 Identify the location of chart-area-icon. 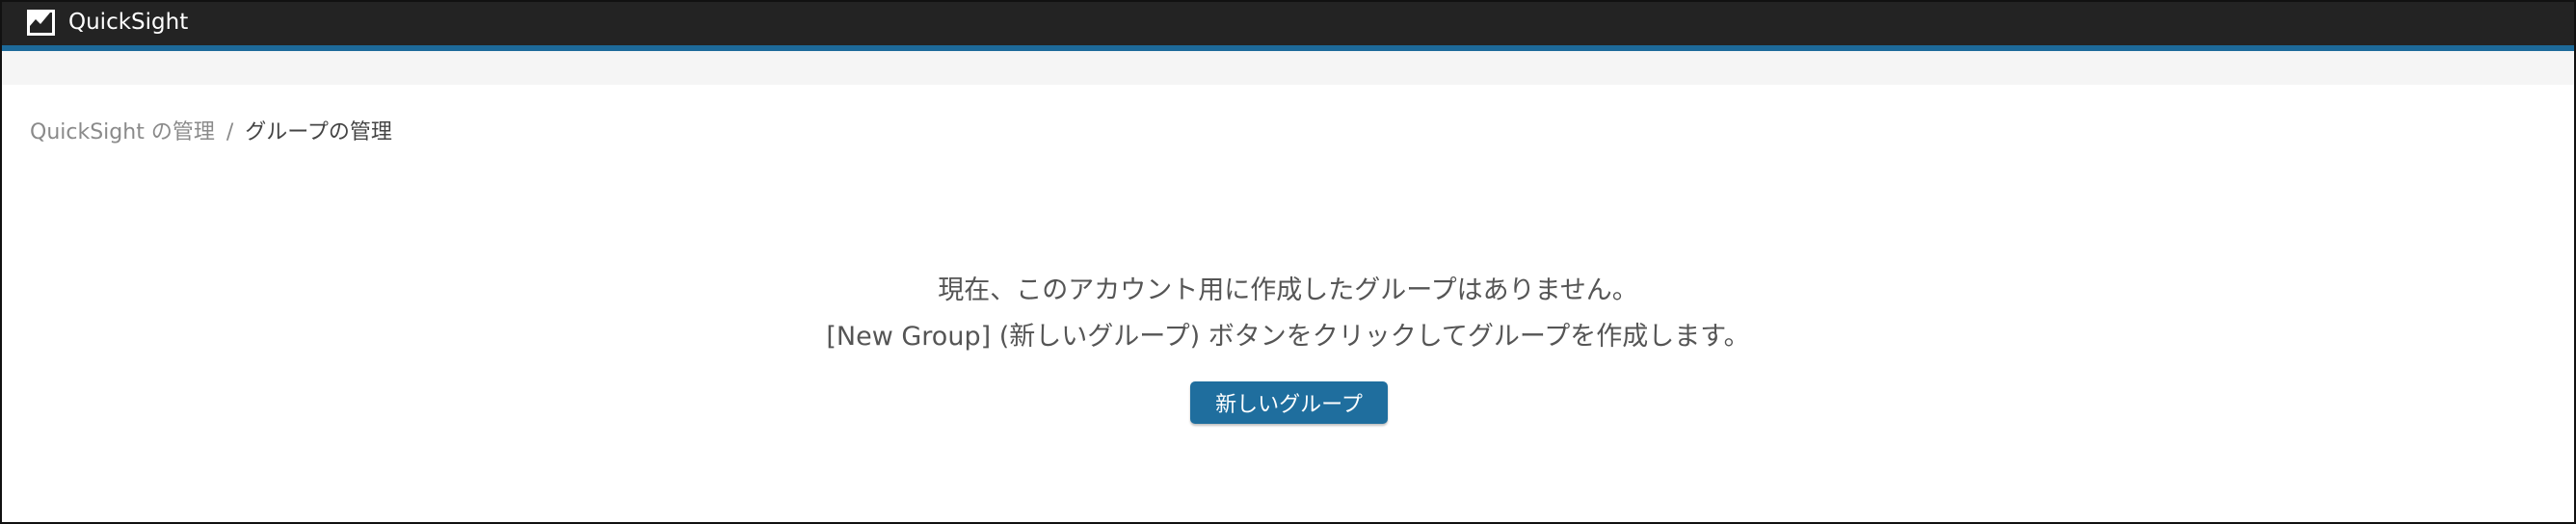
(41, 23).